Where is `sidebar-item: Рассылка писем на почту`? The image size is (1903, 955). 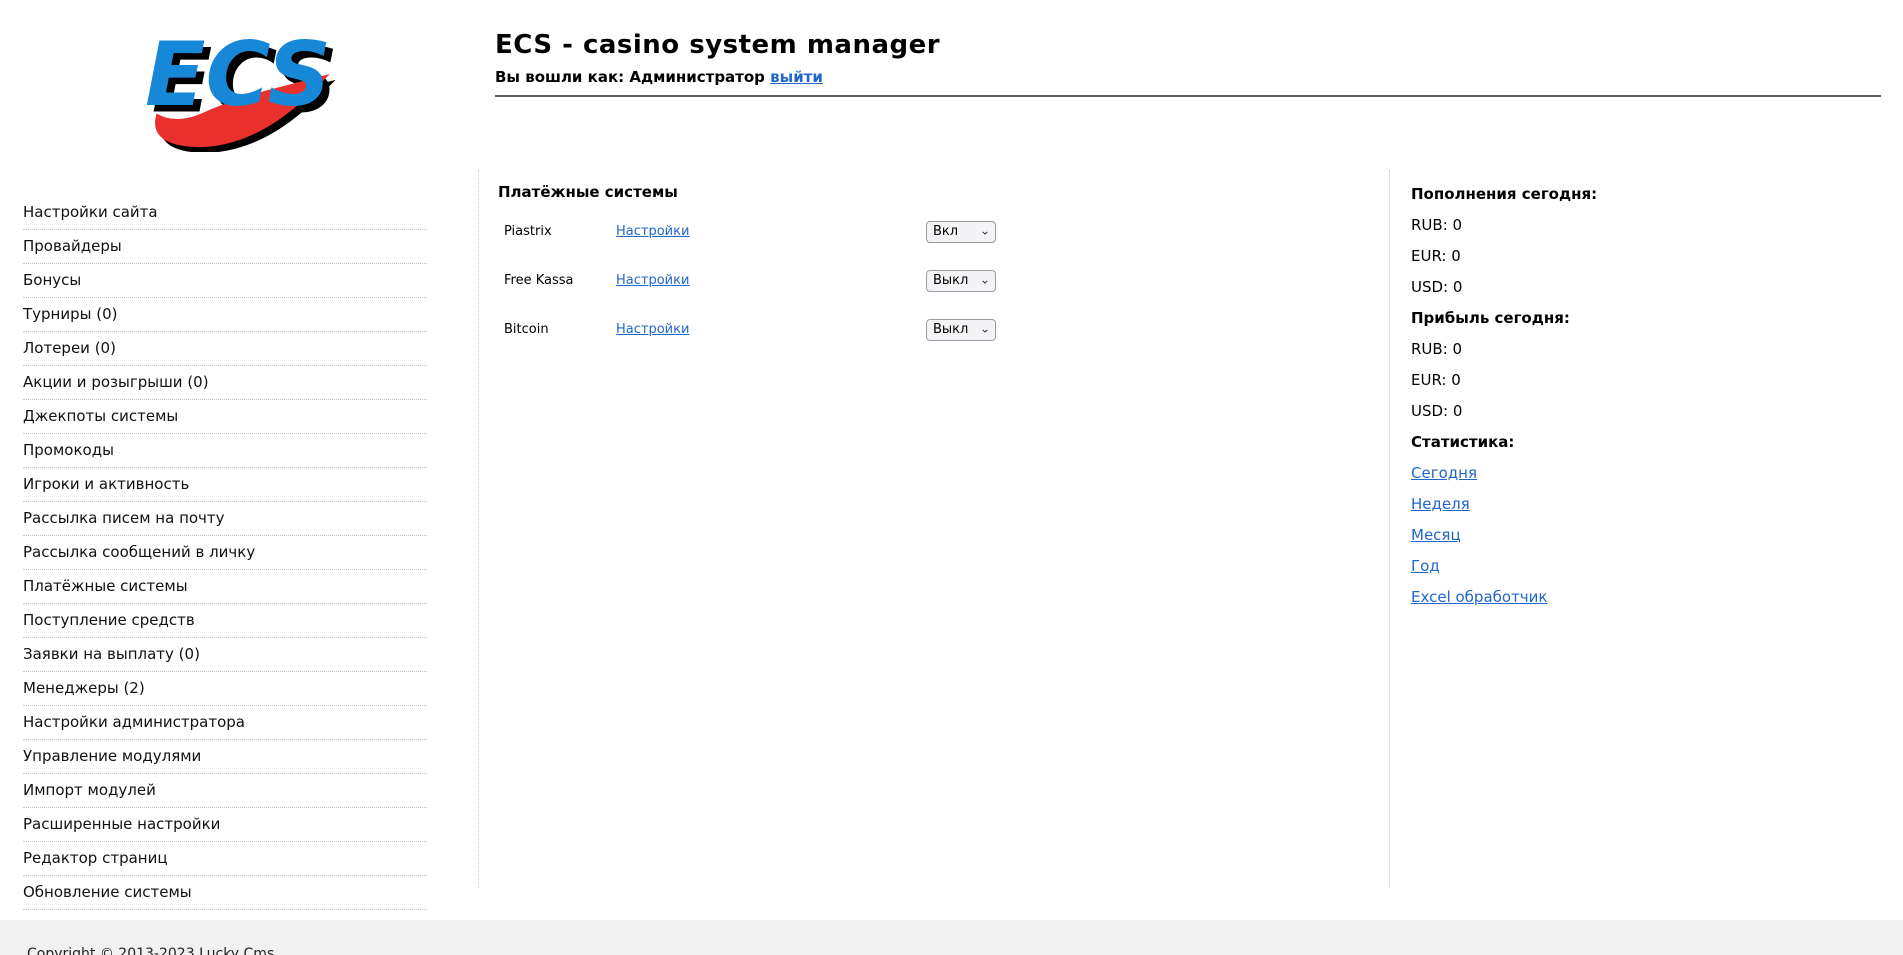
sidebar-item: Рассылка писем на почту is located at coordinates (225, 519).